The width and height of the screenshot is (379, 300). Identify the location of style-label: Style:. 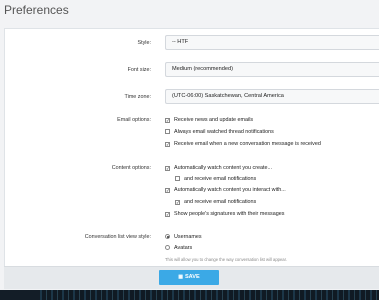
(144, 43).